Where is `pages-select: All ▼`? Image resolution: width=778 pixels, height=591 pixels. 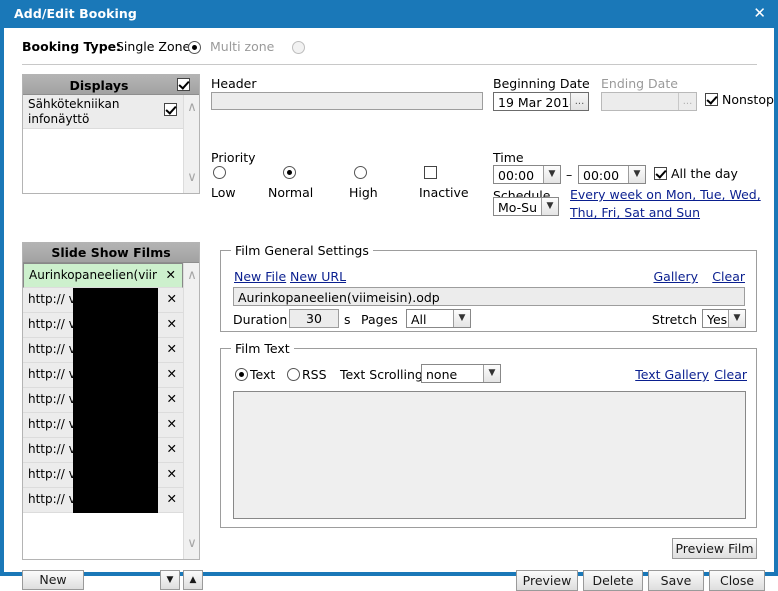
pages-select: All ▼ is located at coordinates (438, 318).